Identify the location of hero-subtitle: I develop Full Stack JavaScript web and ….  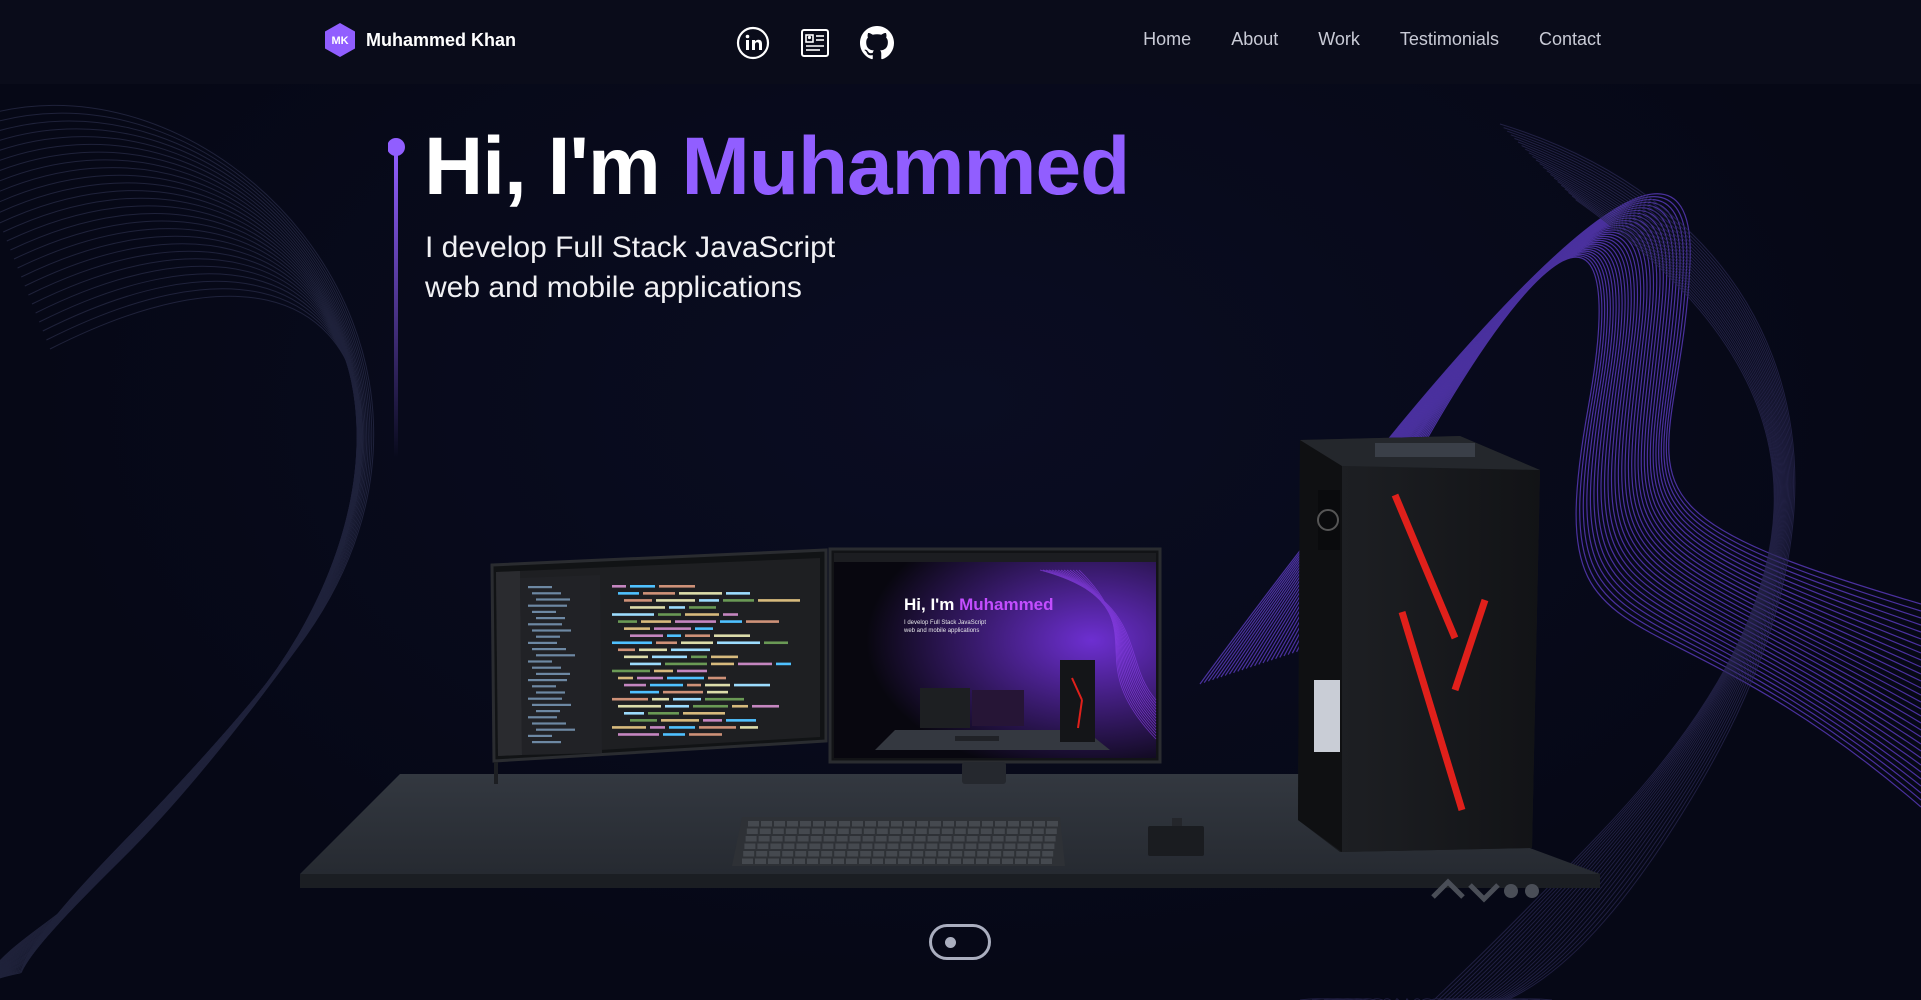
(685, 268).